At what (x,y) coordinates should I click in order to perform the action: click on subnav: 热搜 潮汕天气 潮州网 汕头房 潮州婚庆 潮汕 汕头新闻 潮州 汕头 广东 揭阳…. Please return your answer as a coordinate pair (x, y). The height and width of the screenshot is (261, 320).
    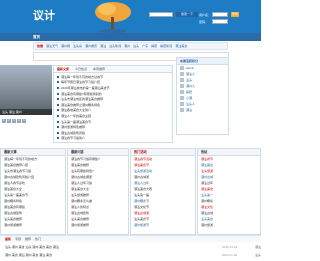
    Looking at the image, I should click on (130, 46).